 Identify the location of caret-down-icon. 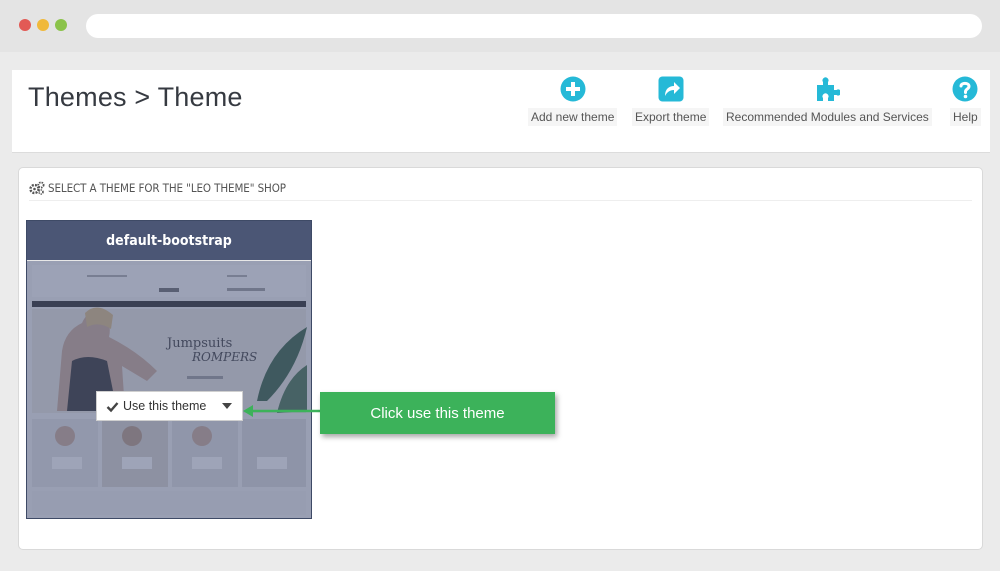
(227, 406).